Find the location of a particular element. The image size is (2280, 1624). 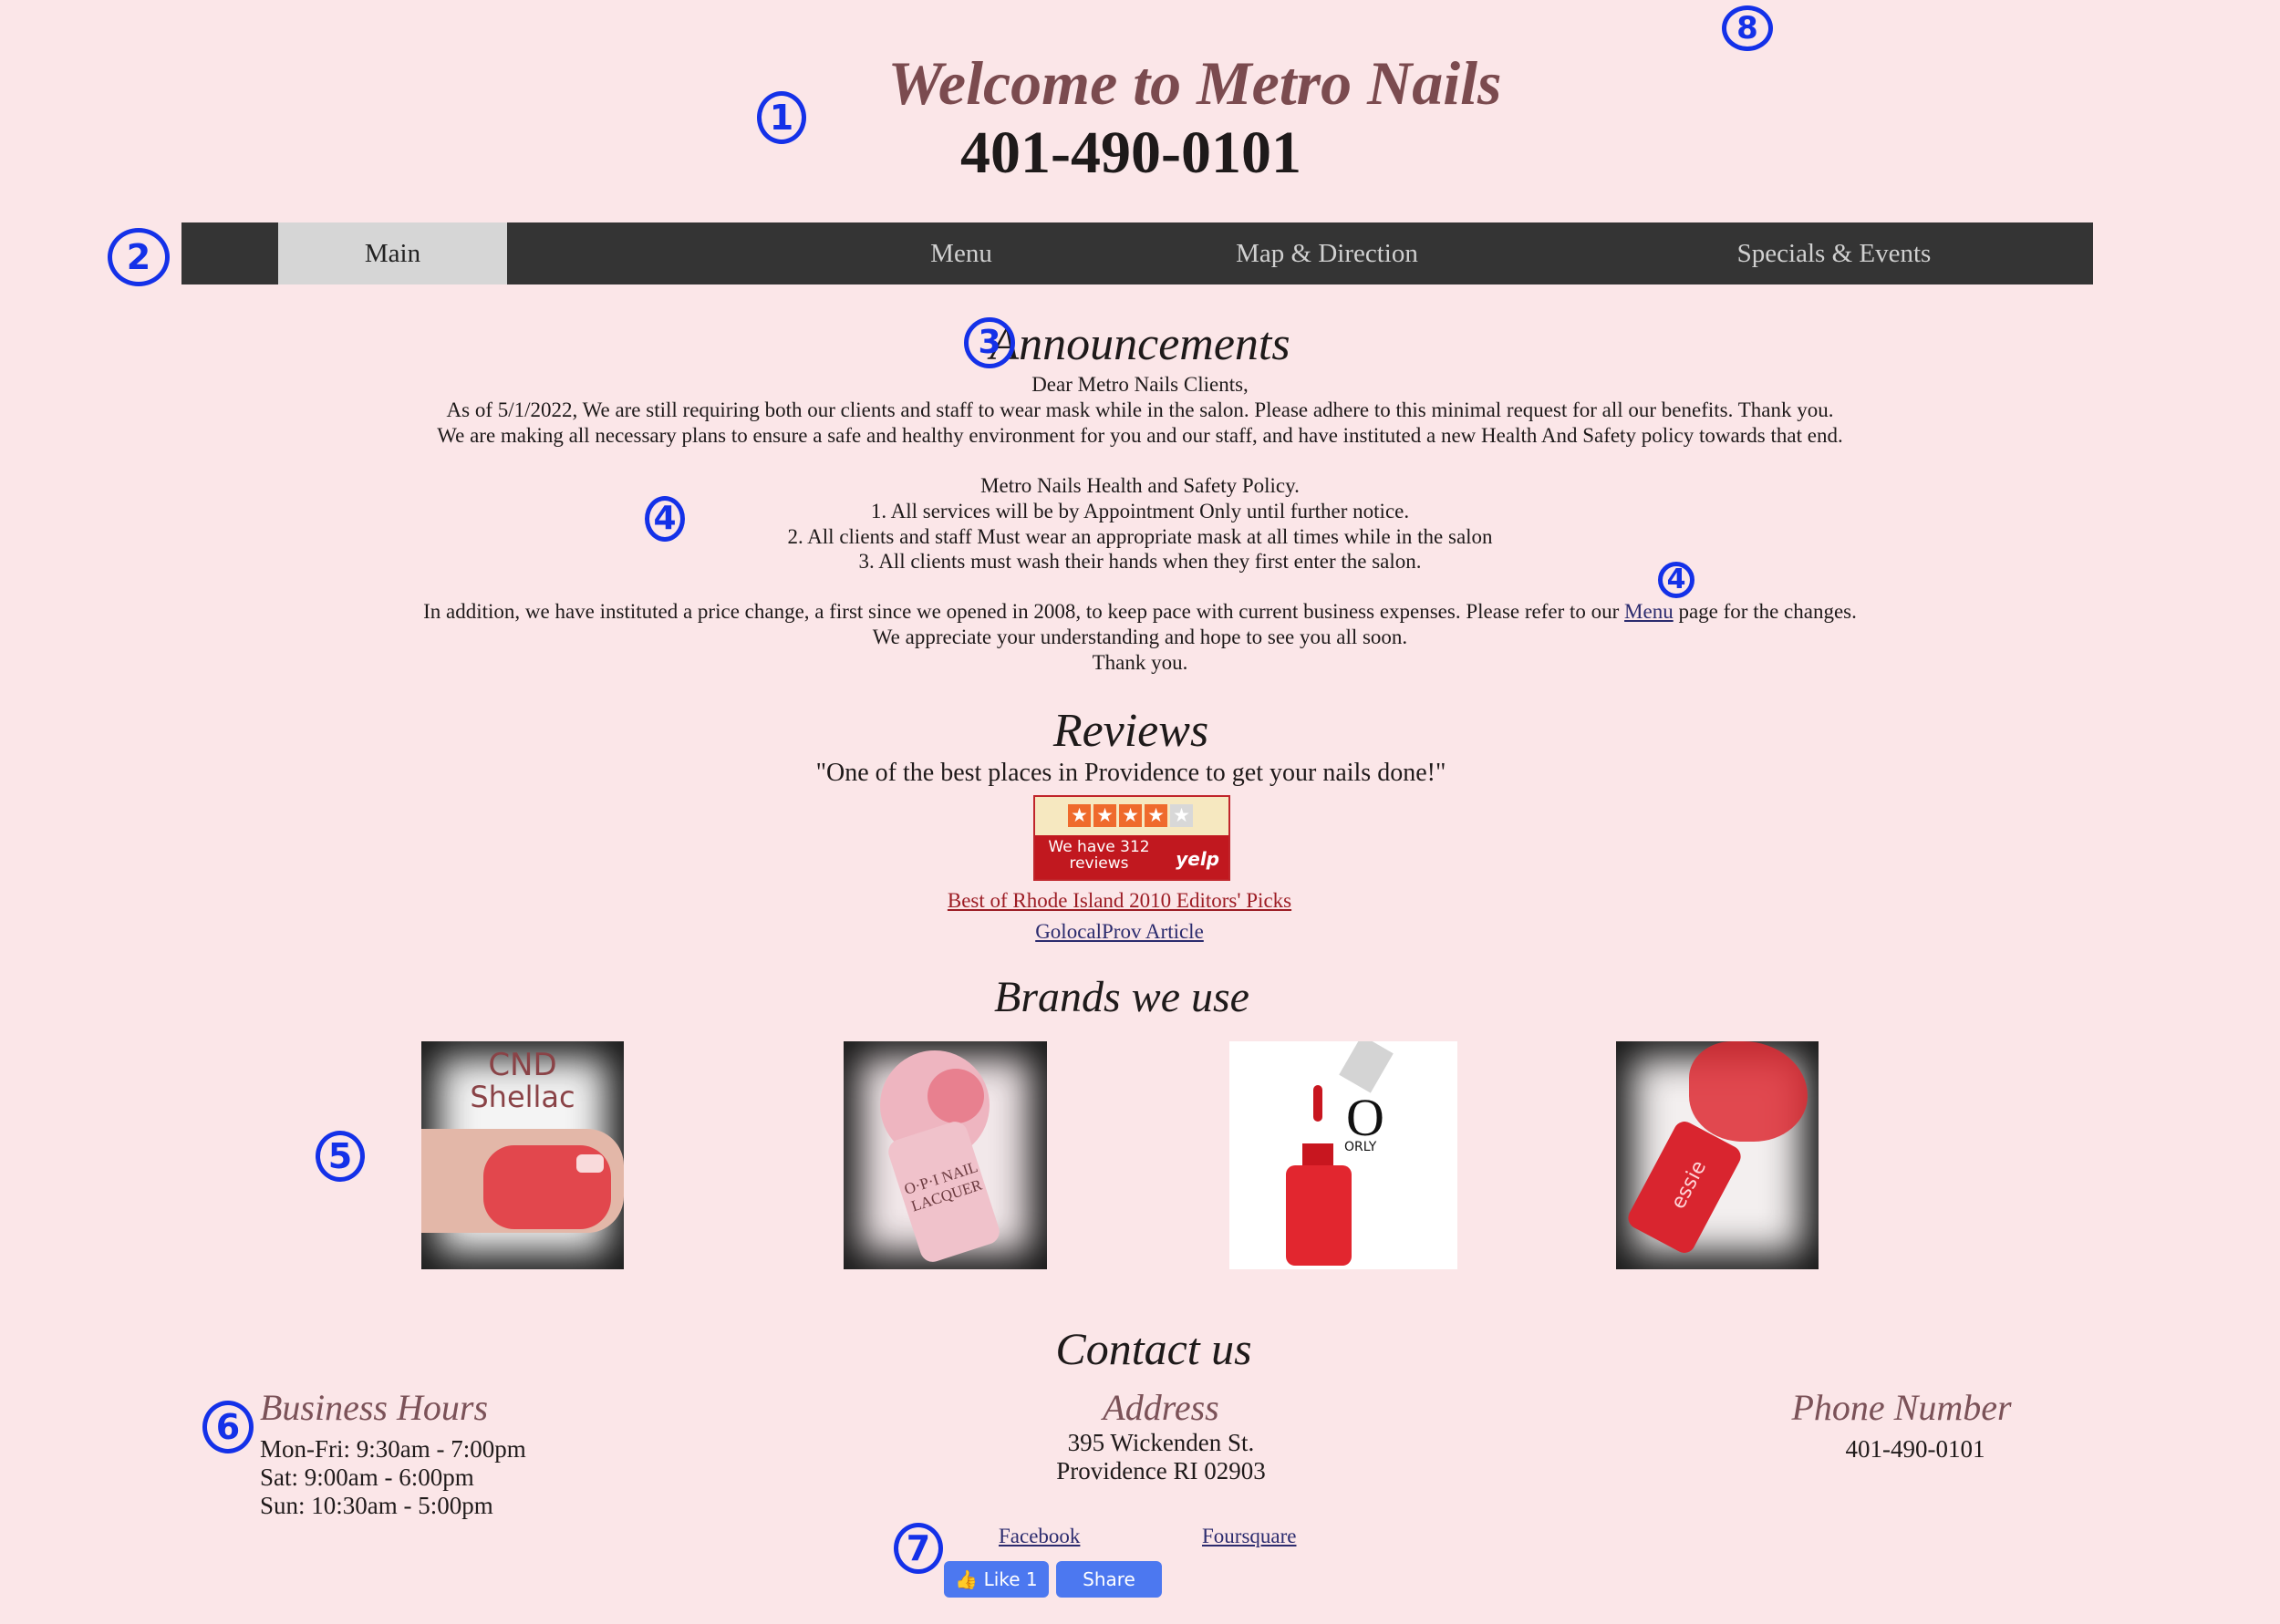

annotation-mark: 8 is located at coordinates (1748, 28).